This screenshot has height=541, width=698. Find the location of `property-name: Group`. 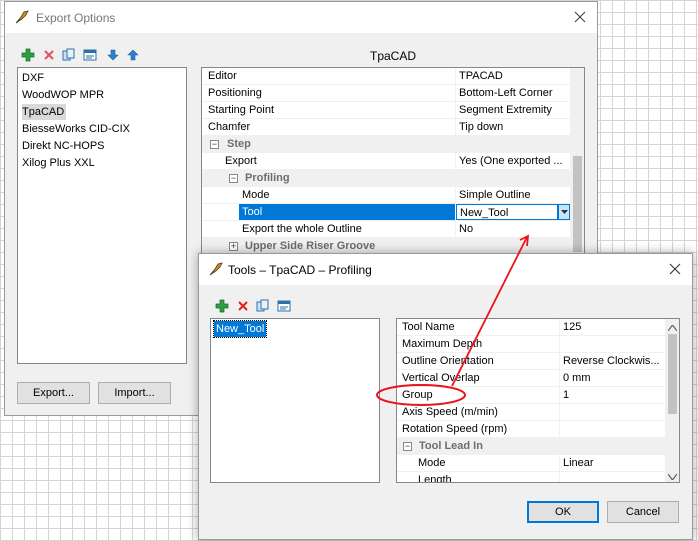

property-name: Group is located at coordinates (417, 395).